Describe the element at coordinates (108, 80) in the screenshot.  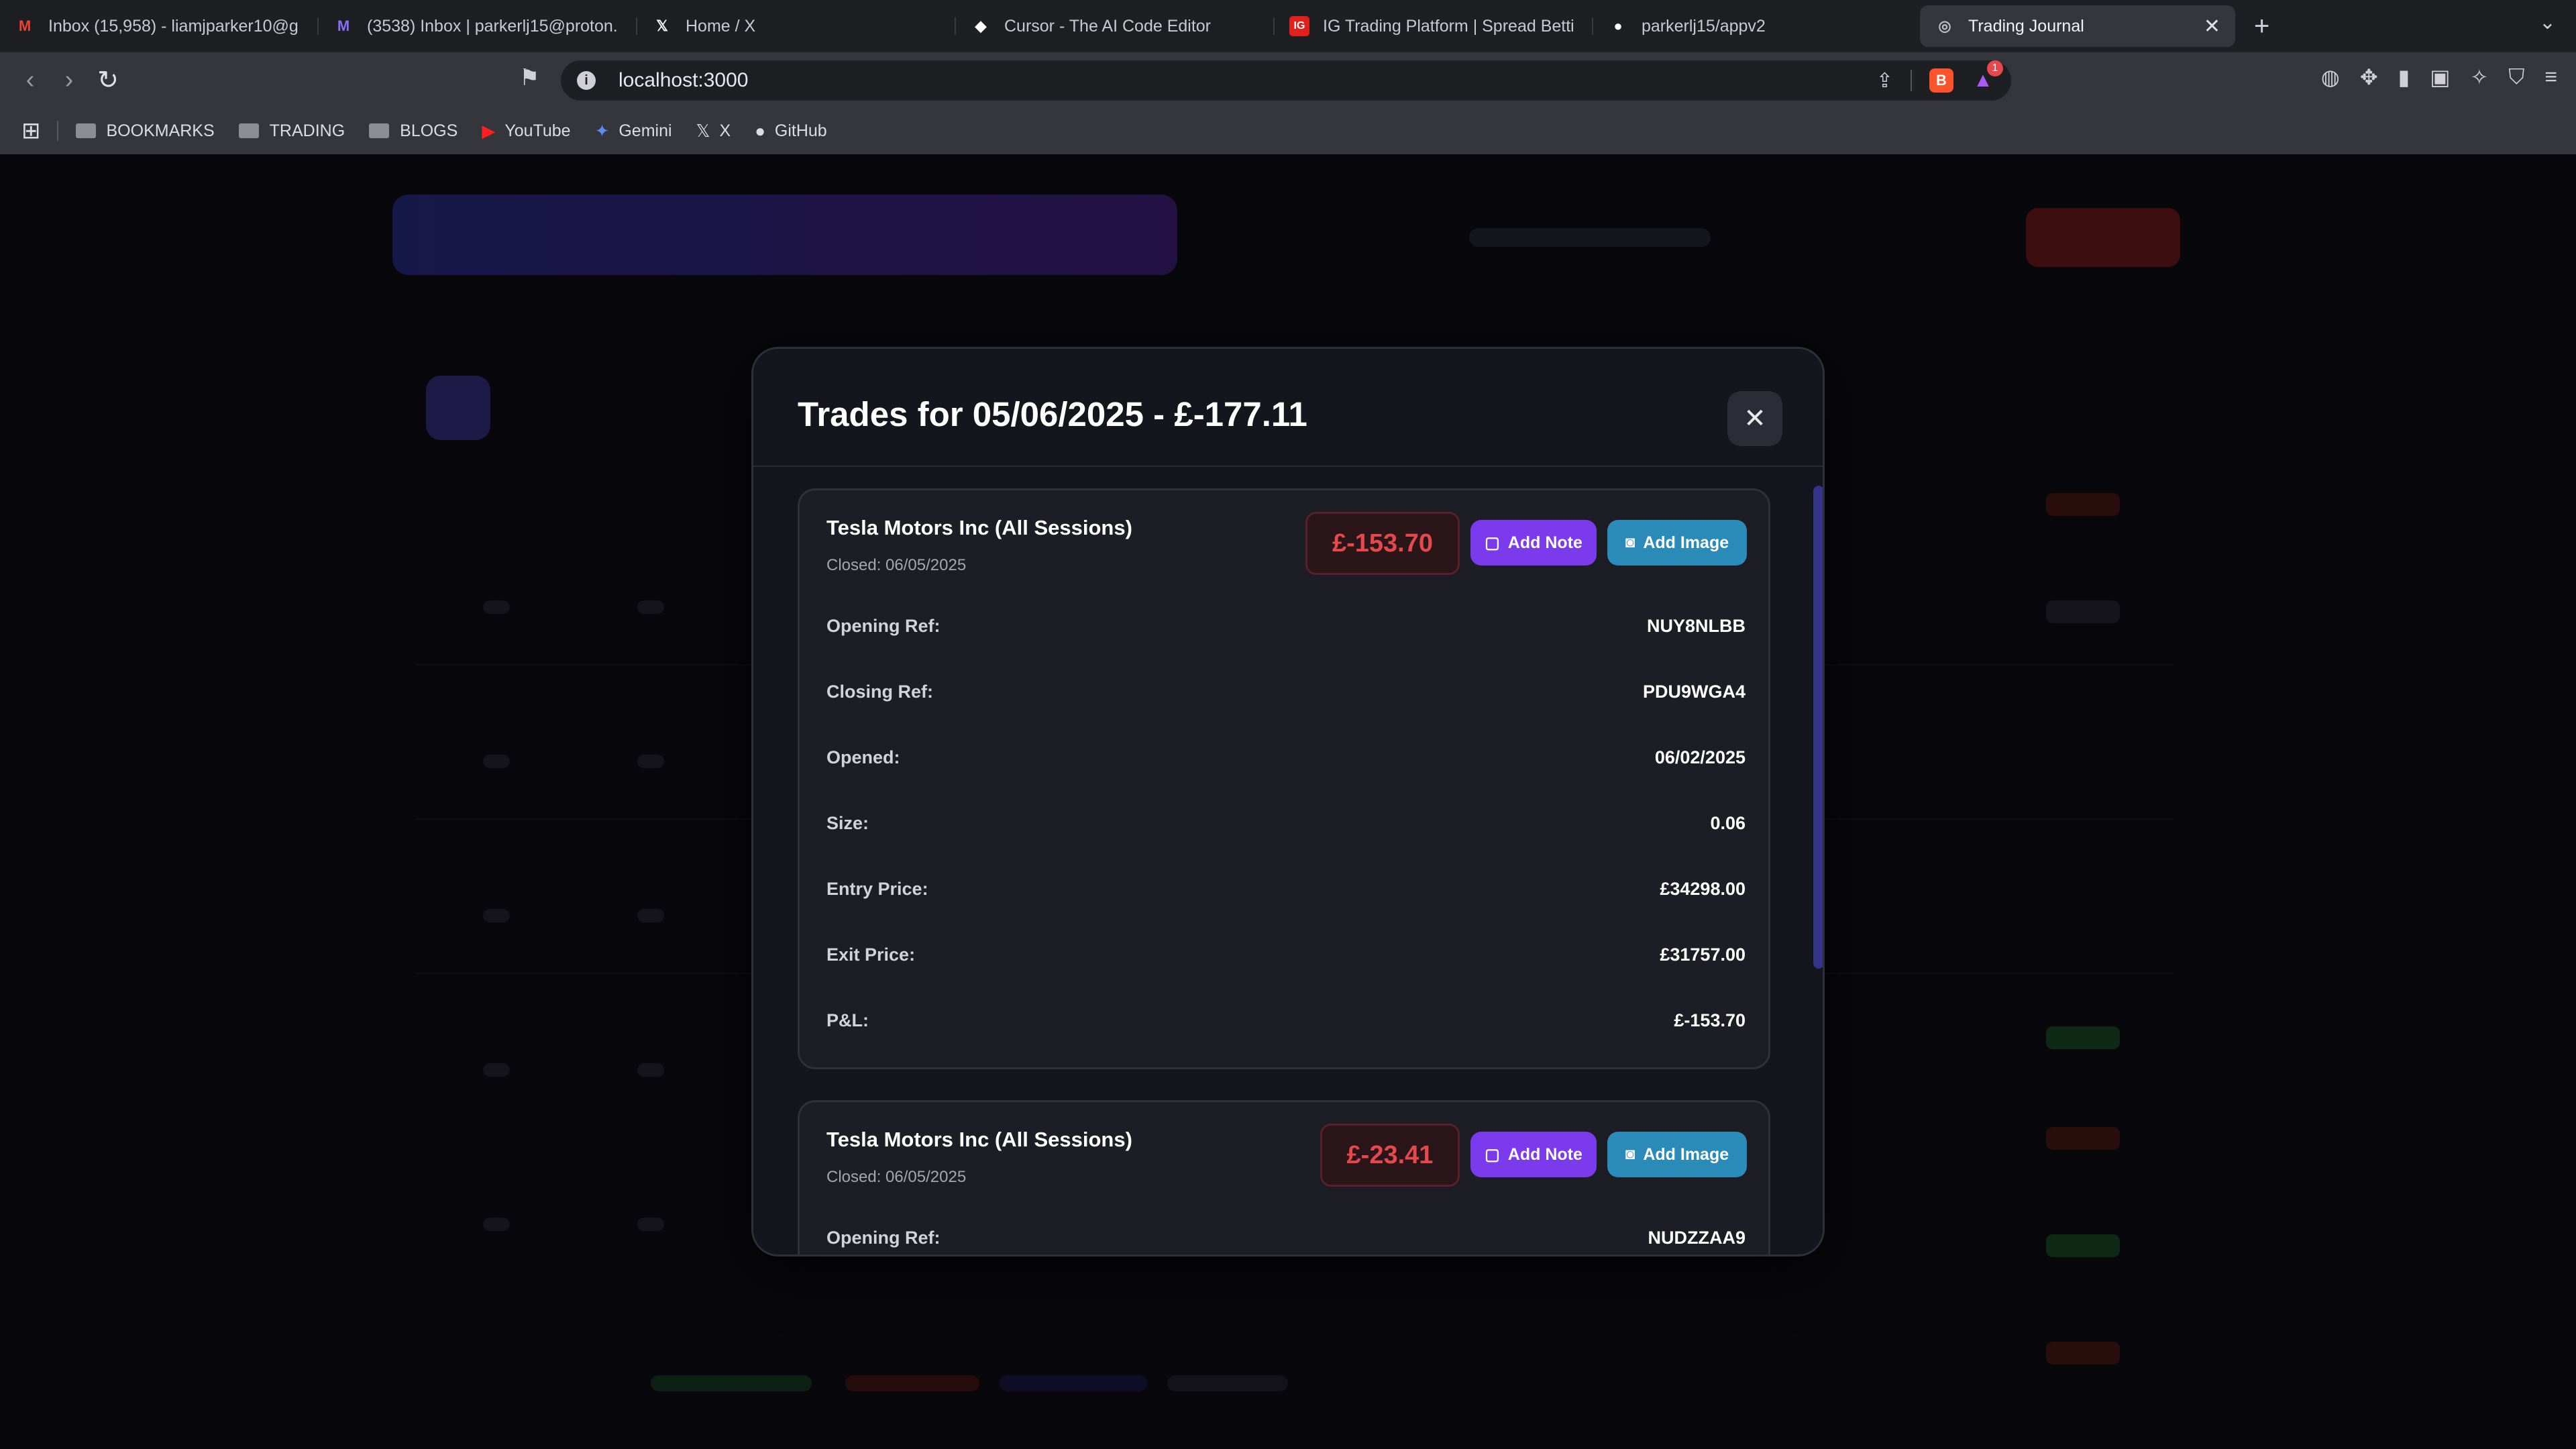
I see `reload-icon: ↻` at that location.